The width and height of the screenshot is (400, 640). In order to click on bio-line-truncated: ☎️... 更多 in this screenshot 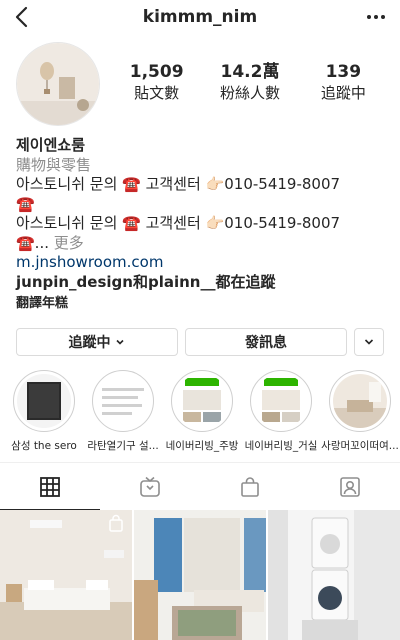, I will do `click(206, 244)`.